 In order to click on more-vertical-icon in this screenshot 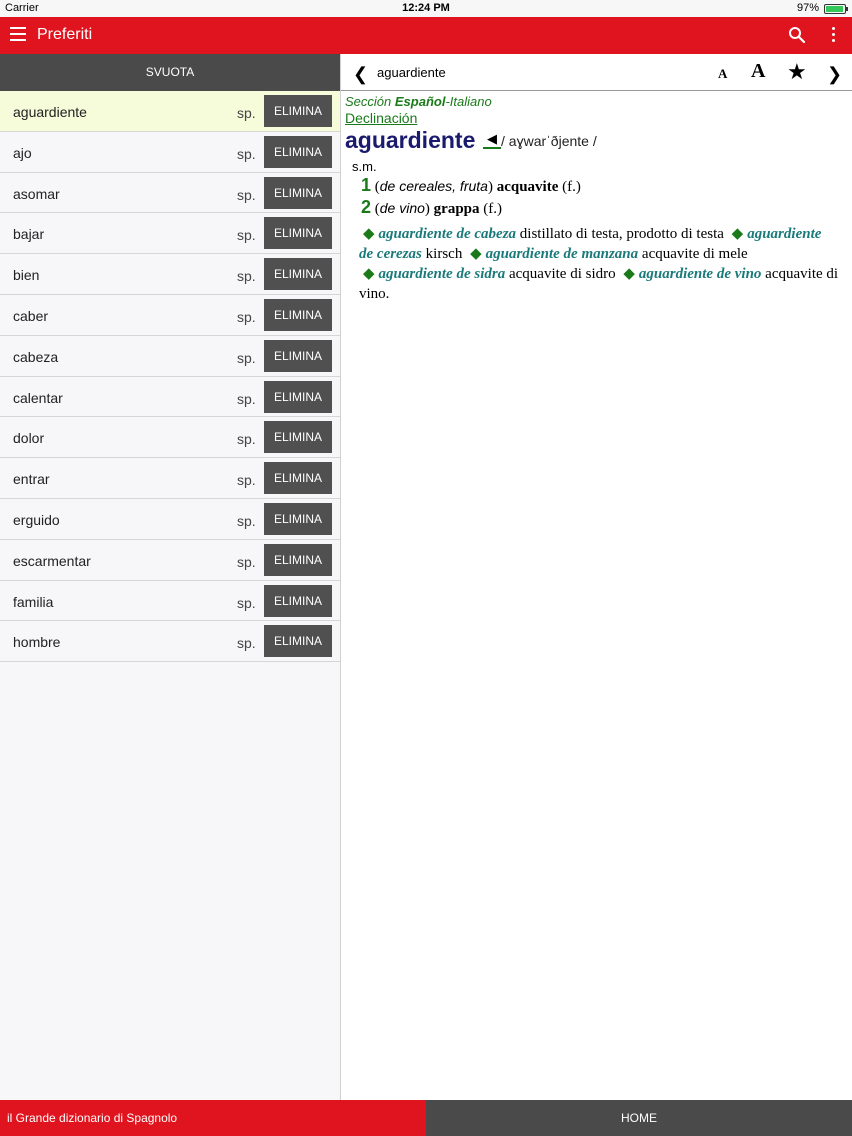, I will do `click(833, 36)`.